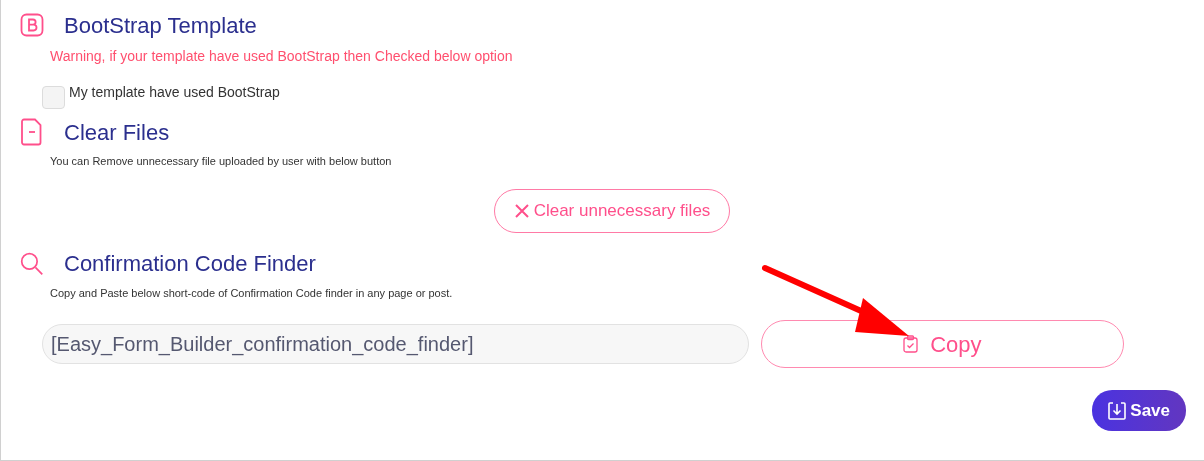  Describe the element at coordinates (117, 132) in the screenshot. I see `section-title: Clear Files` at that location.